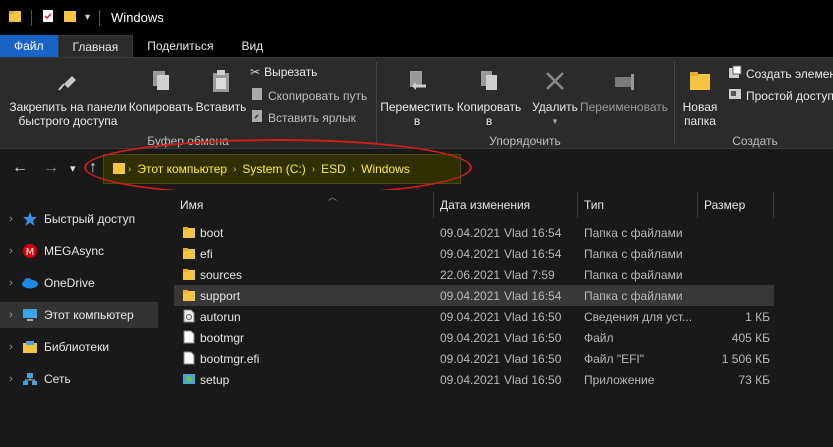 Image resolution: width=833 pixels, height=447 pixels. What do you see at coordinates (283, 72) in the screenshot?
I see `cut-button: ✂ Вырезать` at bounding box center [283, 72].